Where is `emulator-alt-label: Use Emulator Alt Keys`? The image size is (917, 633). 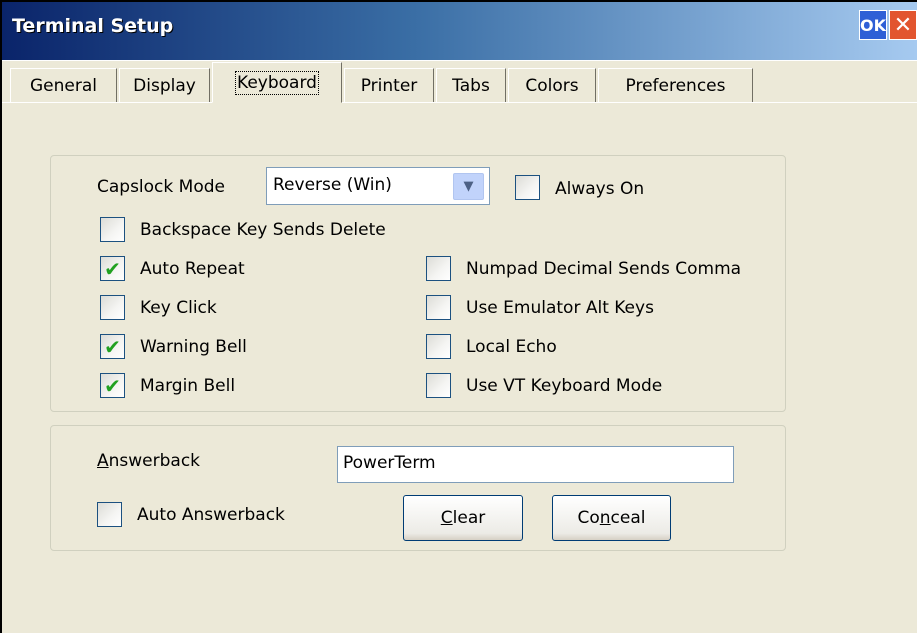 emulator-alt-label: Use Emulator Alt Keys is located at coordinates (560, 308).